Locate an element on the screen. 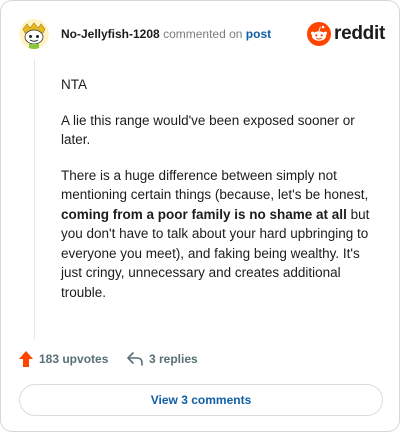 The width and height of the screenshot is (400, 432). post-link: post is located at coordinates (258, 34).